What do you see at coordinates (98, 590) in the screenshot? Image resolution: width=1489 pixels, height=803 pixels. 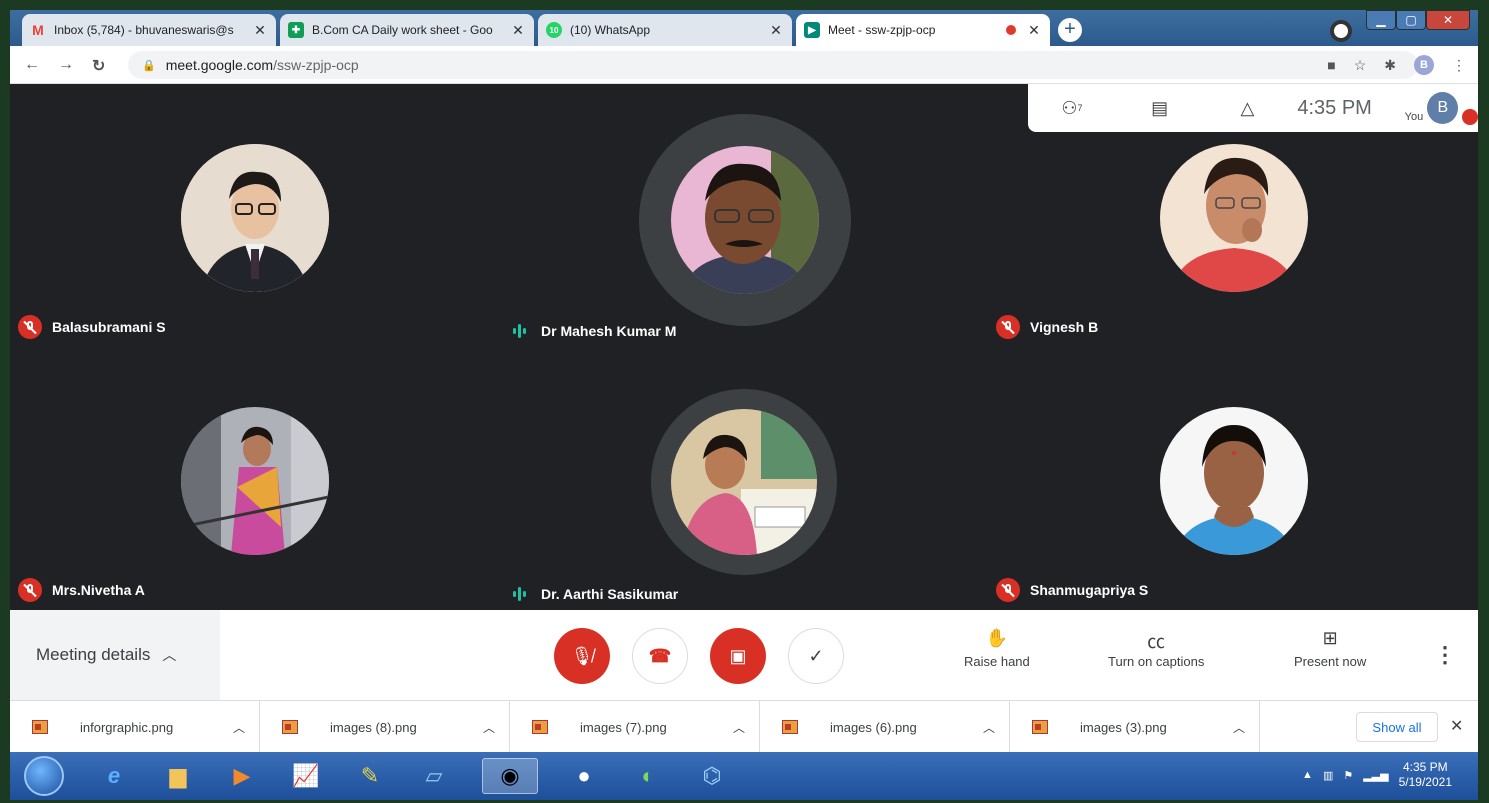 I see `participant-label: Mrs.Nivetha A` at bounding box center [98, 590].